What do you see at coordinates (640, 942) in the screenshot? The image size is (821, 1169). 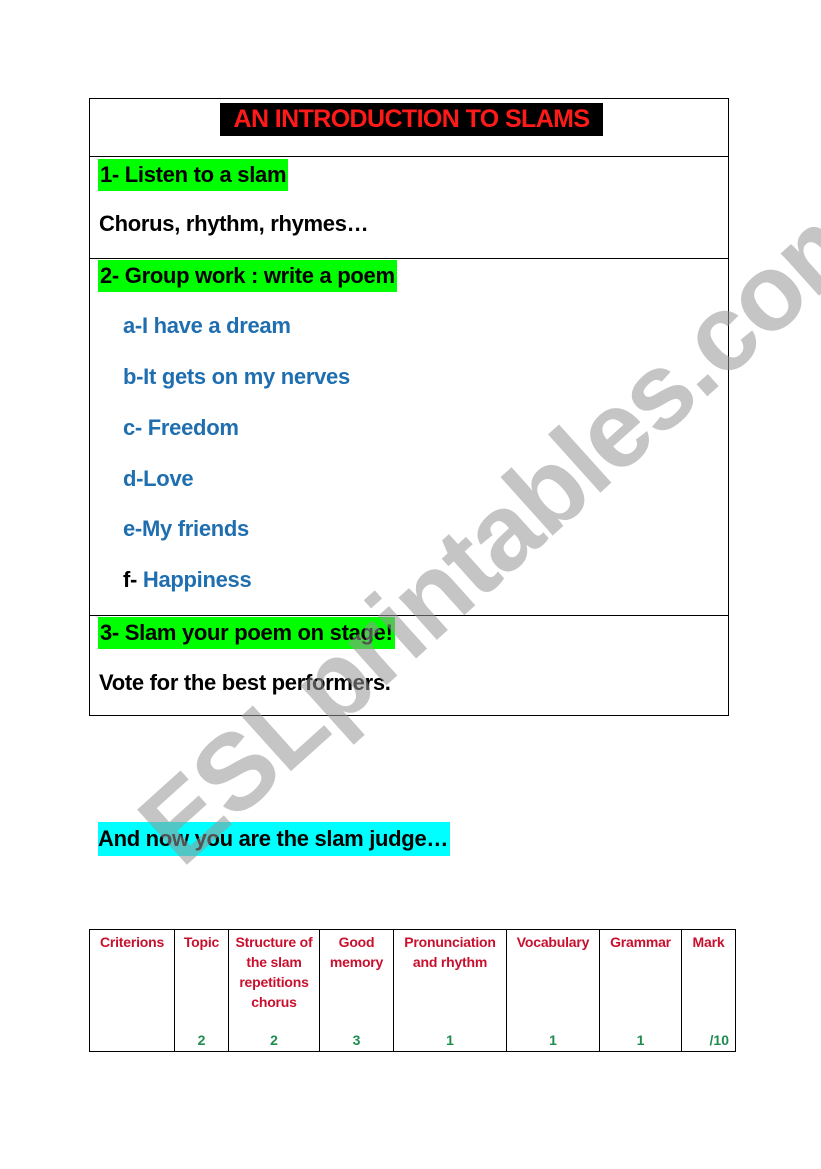 I see `rubric-header: Grammar` at bounding box center [640, 942].